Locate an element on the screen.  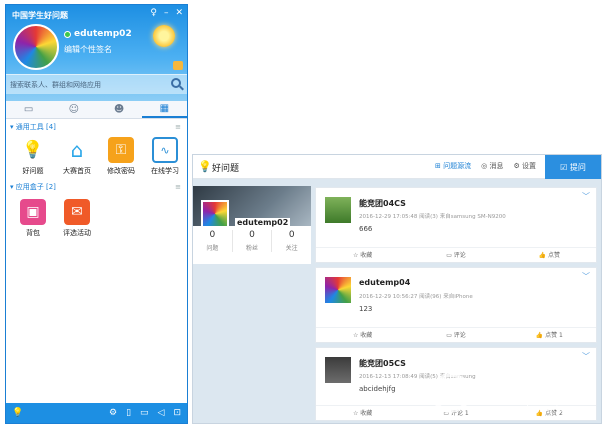
tab-apps-icon: ▦ is located at coordinates (164, 109).